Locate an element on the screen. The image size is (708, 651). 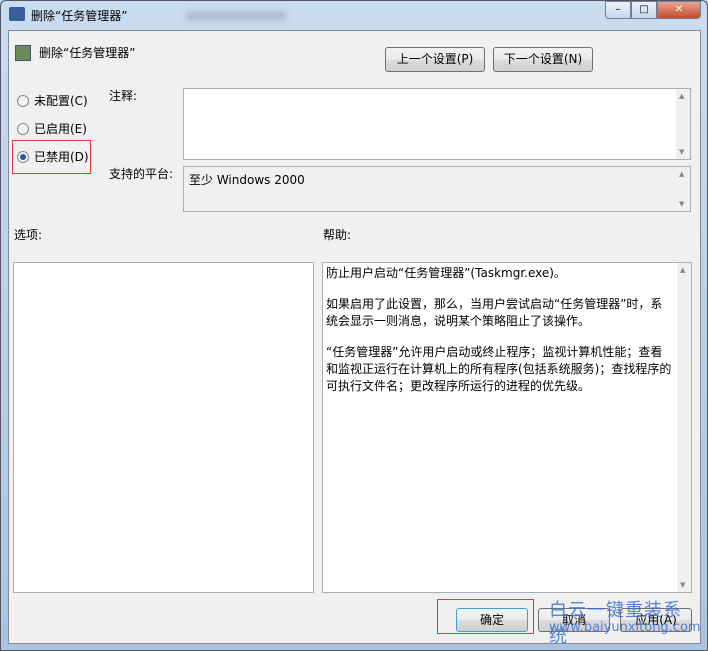
comment-input: ▲ ▼ is located at coordinates (437, 124).